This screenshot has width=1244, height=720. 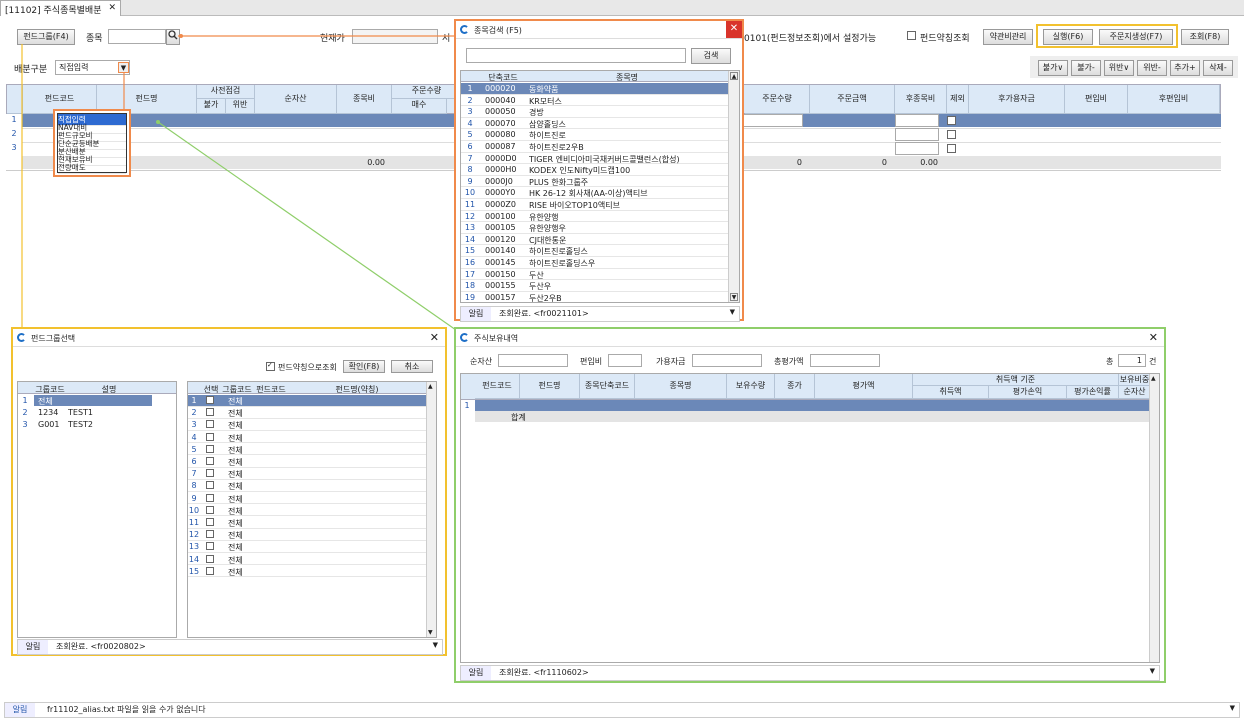 I want to click on table-row, so click(x=813, y=405).